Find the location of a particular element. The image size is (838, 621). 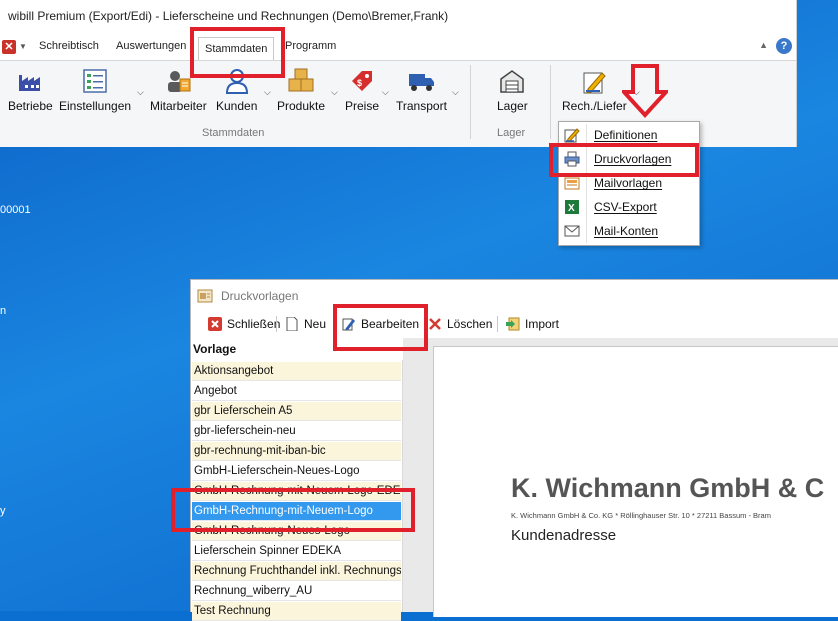

highlight-bearbeiten-button is located at coordinates (380, 327).